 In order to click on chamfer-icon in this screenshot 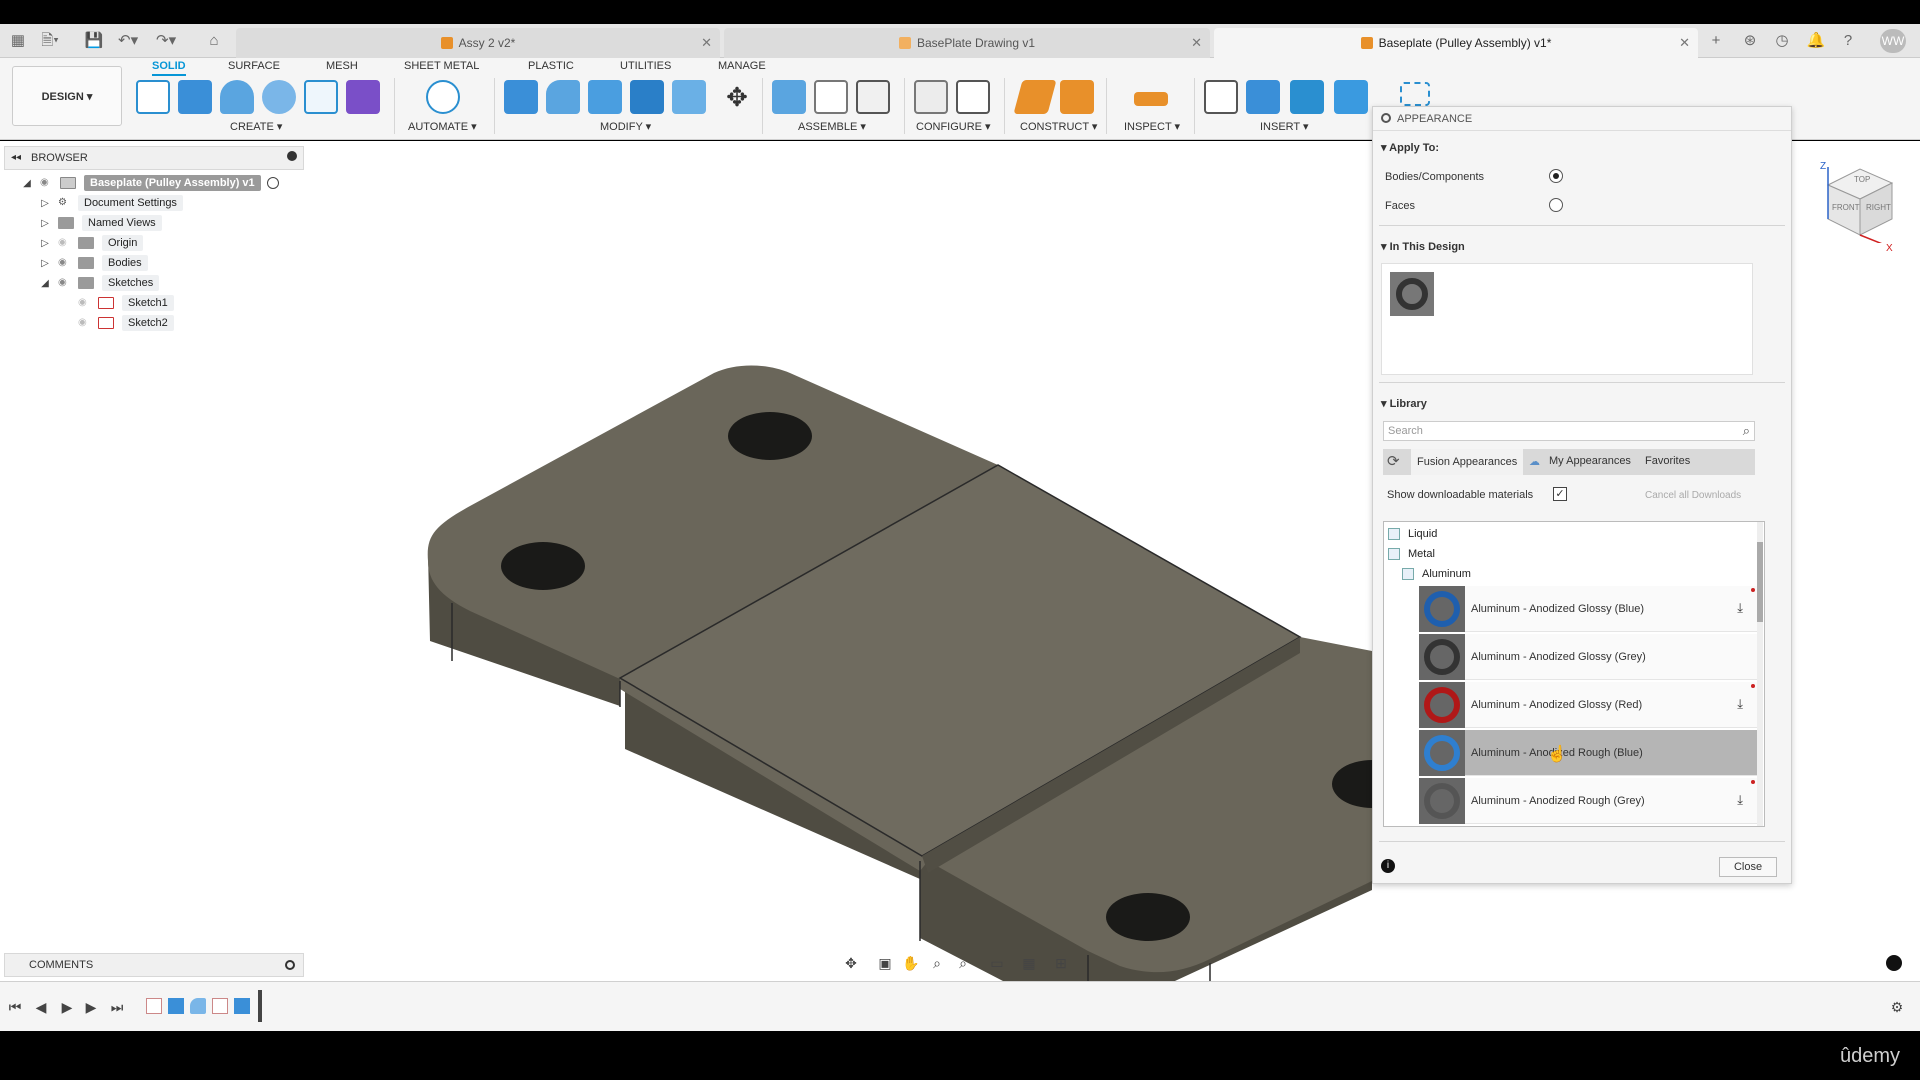, I will do `click(605, 97)`.